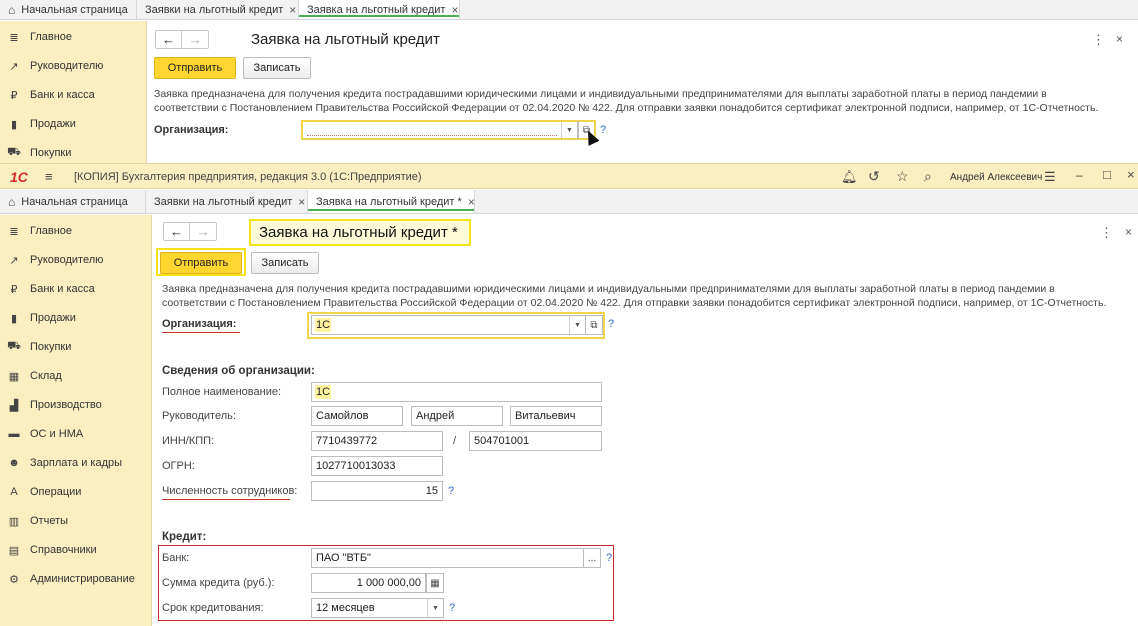  I want to click on sidebar-item-directories: ▤ Справочники, so click(73, 550).